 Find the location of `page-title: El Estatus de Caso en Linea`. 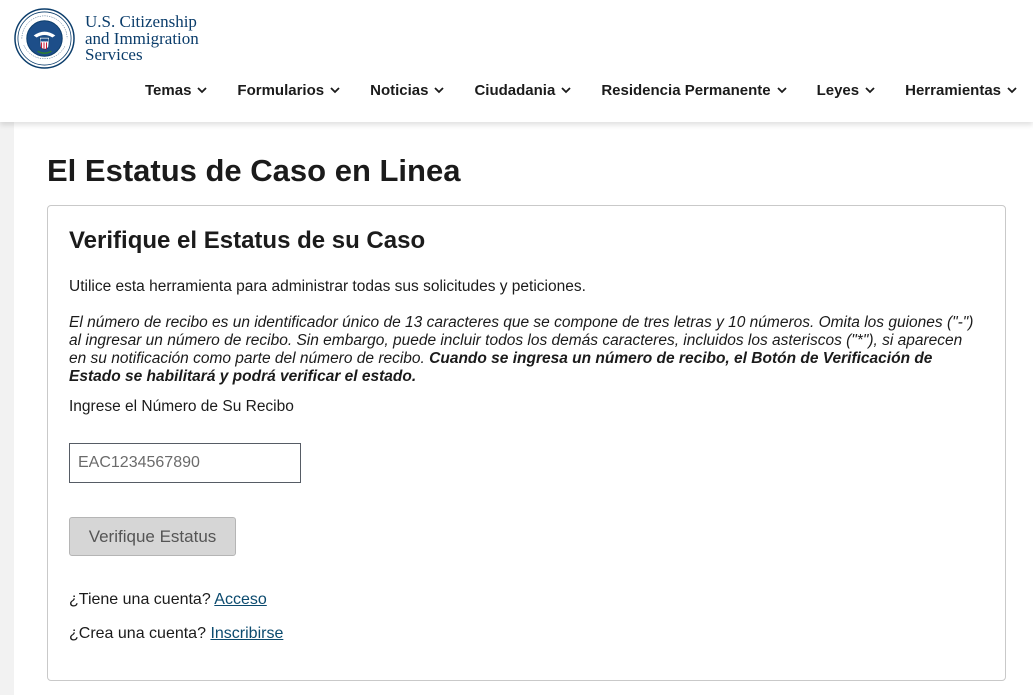

page-title: El Estatus de Caso en Linea is located at coordinates (254, 170).